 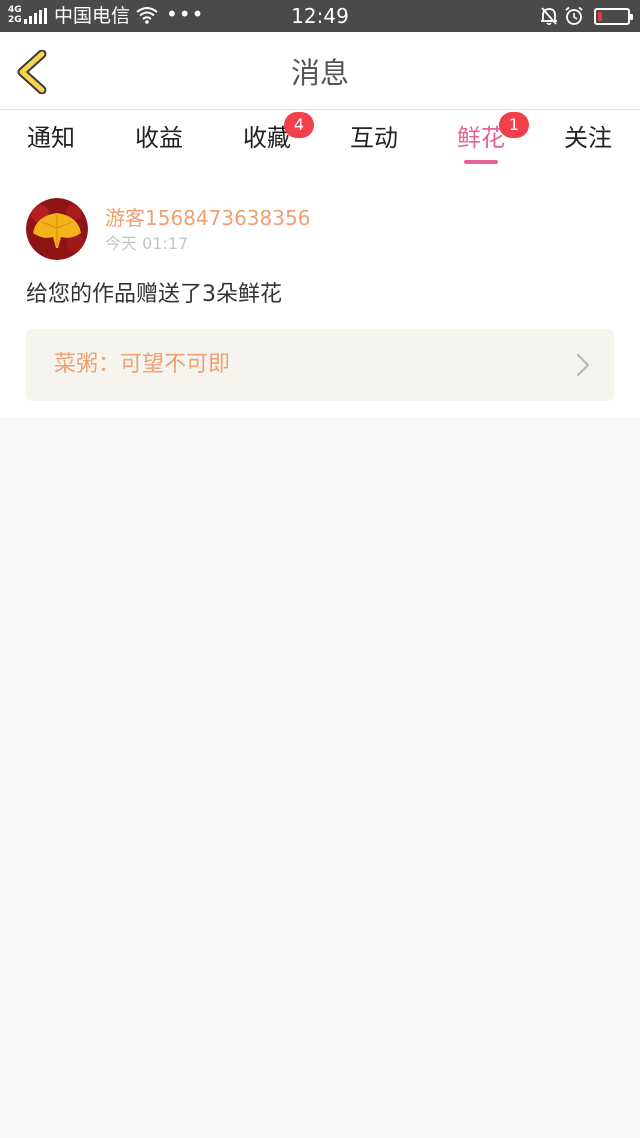 What do you see at coordinates (207, 218) in the screenshot?
I see `sender-username: 游客1568473638356` at bounding box center [207, 218].